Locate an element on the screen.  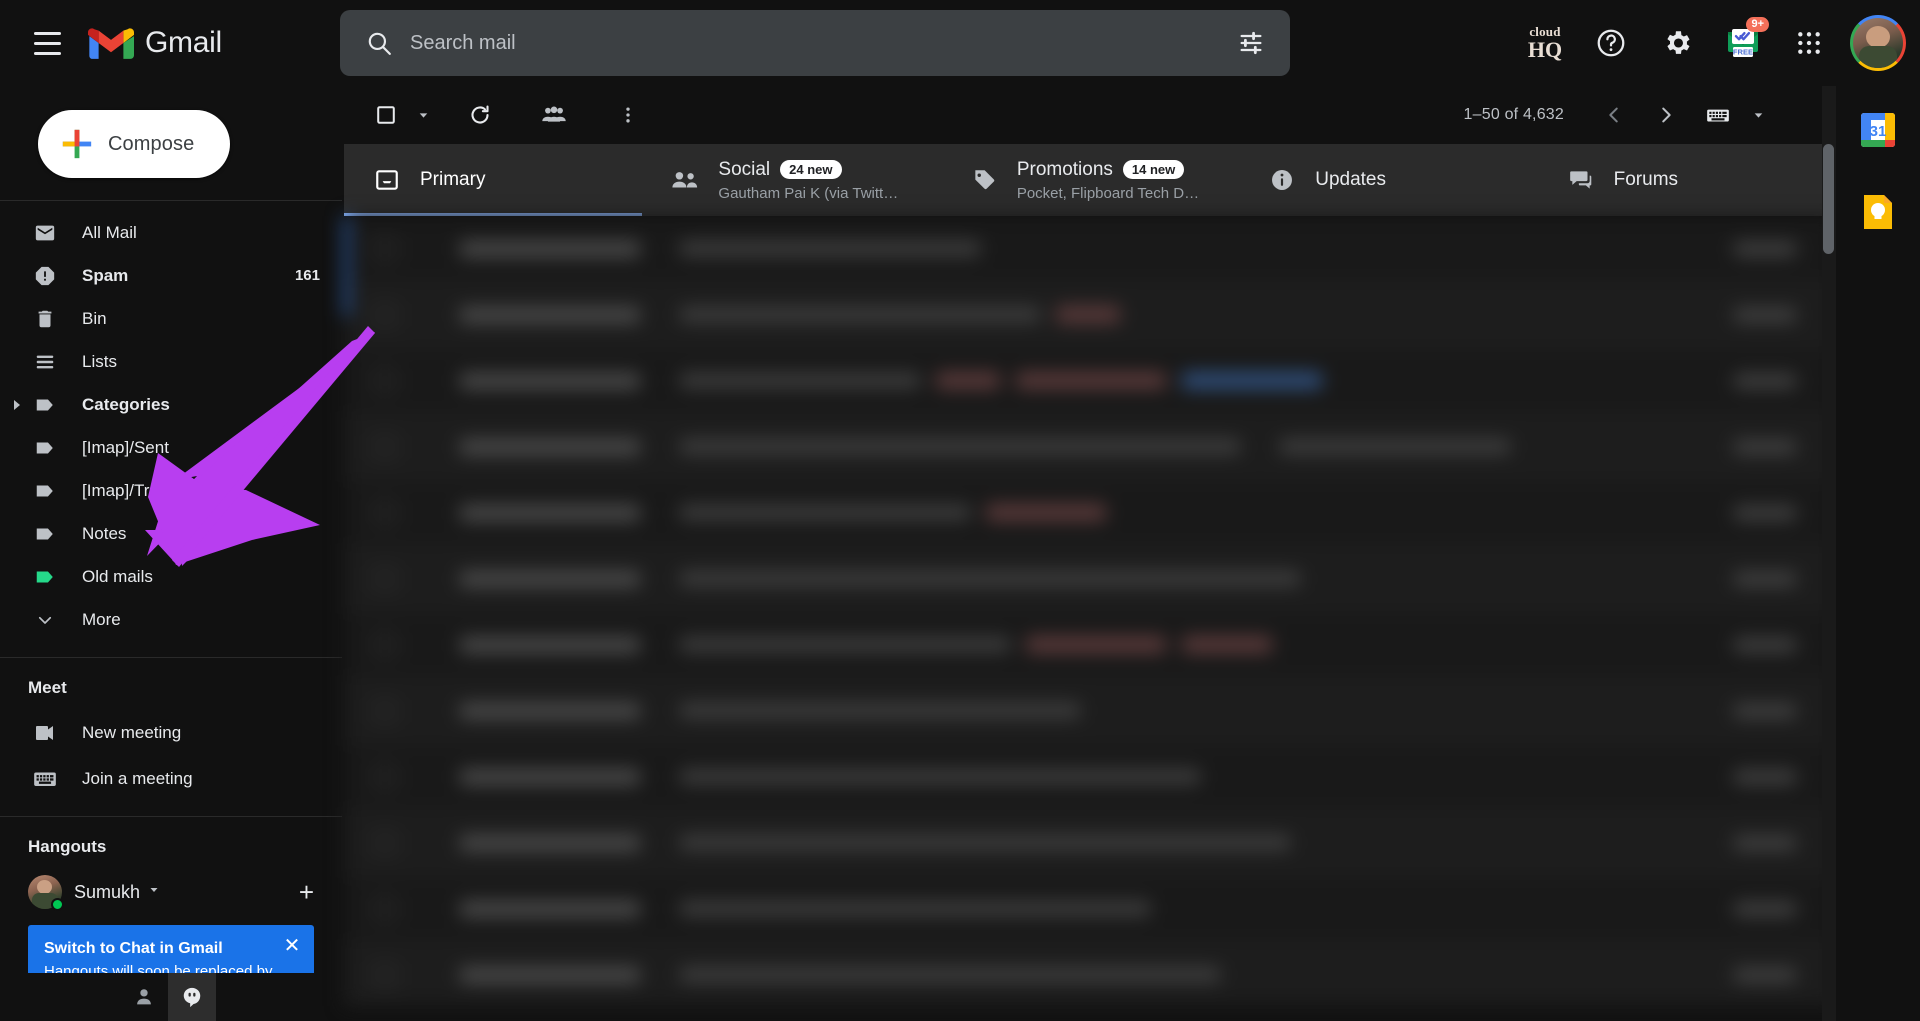
row-label-chip is located at coordinates (1227, 644).